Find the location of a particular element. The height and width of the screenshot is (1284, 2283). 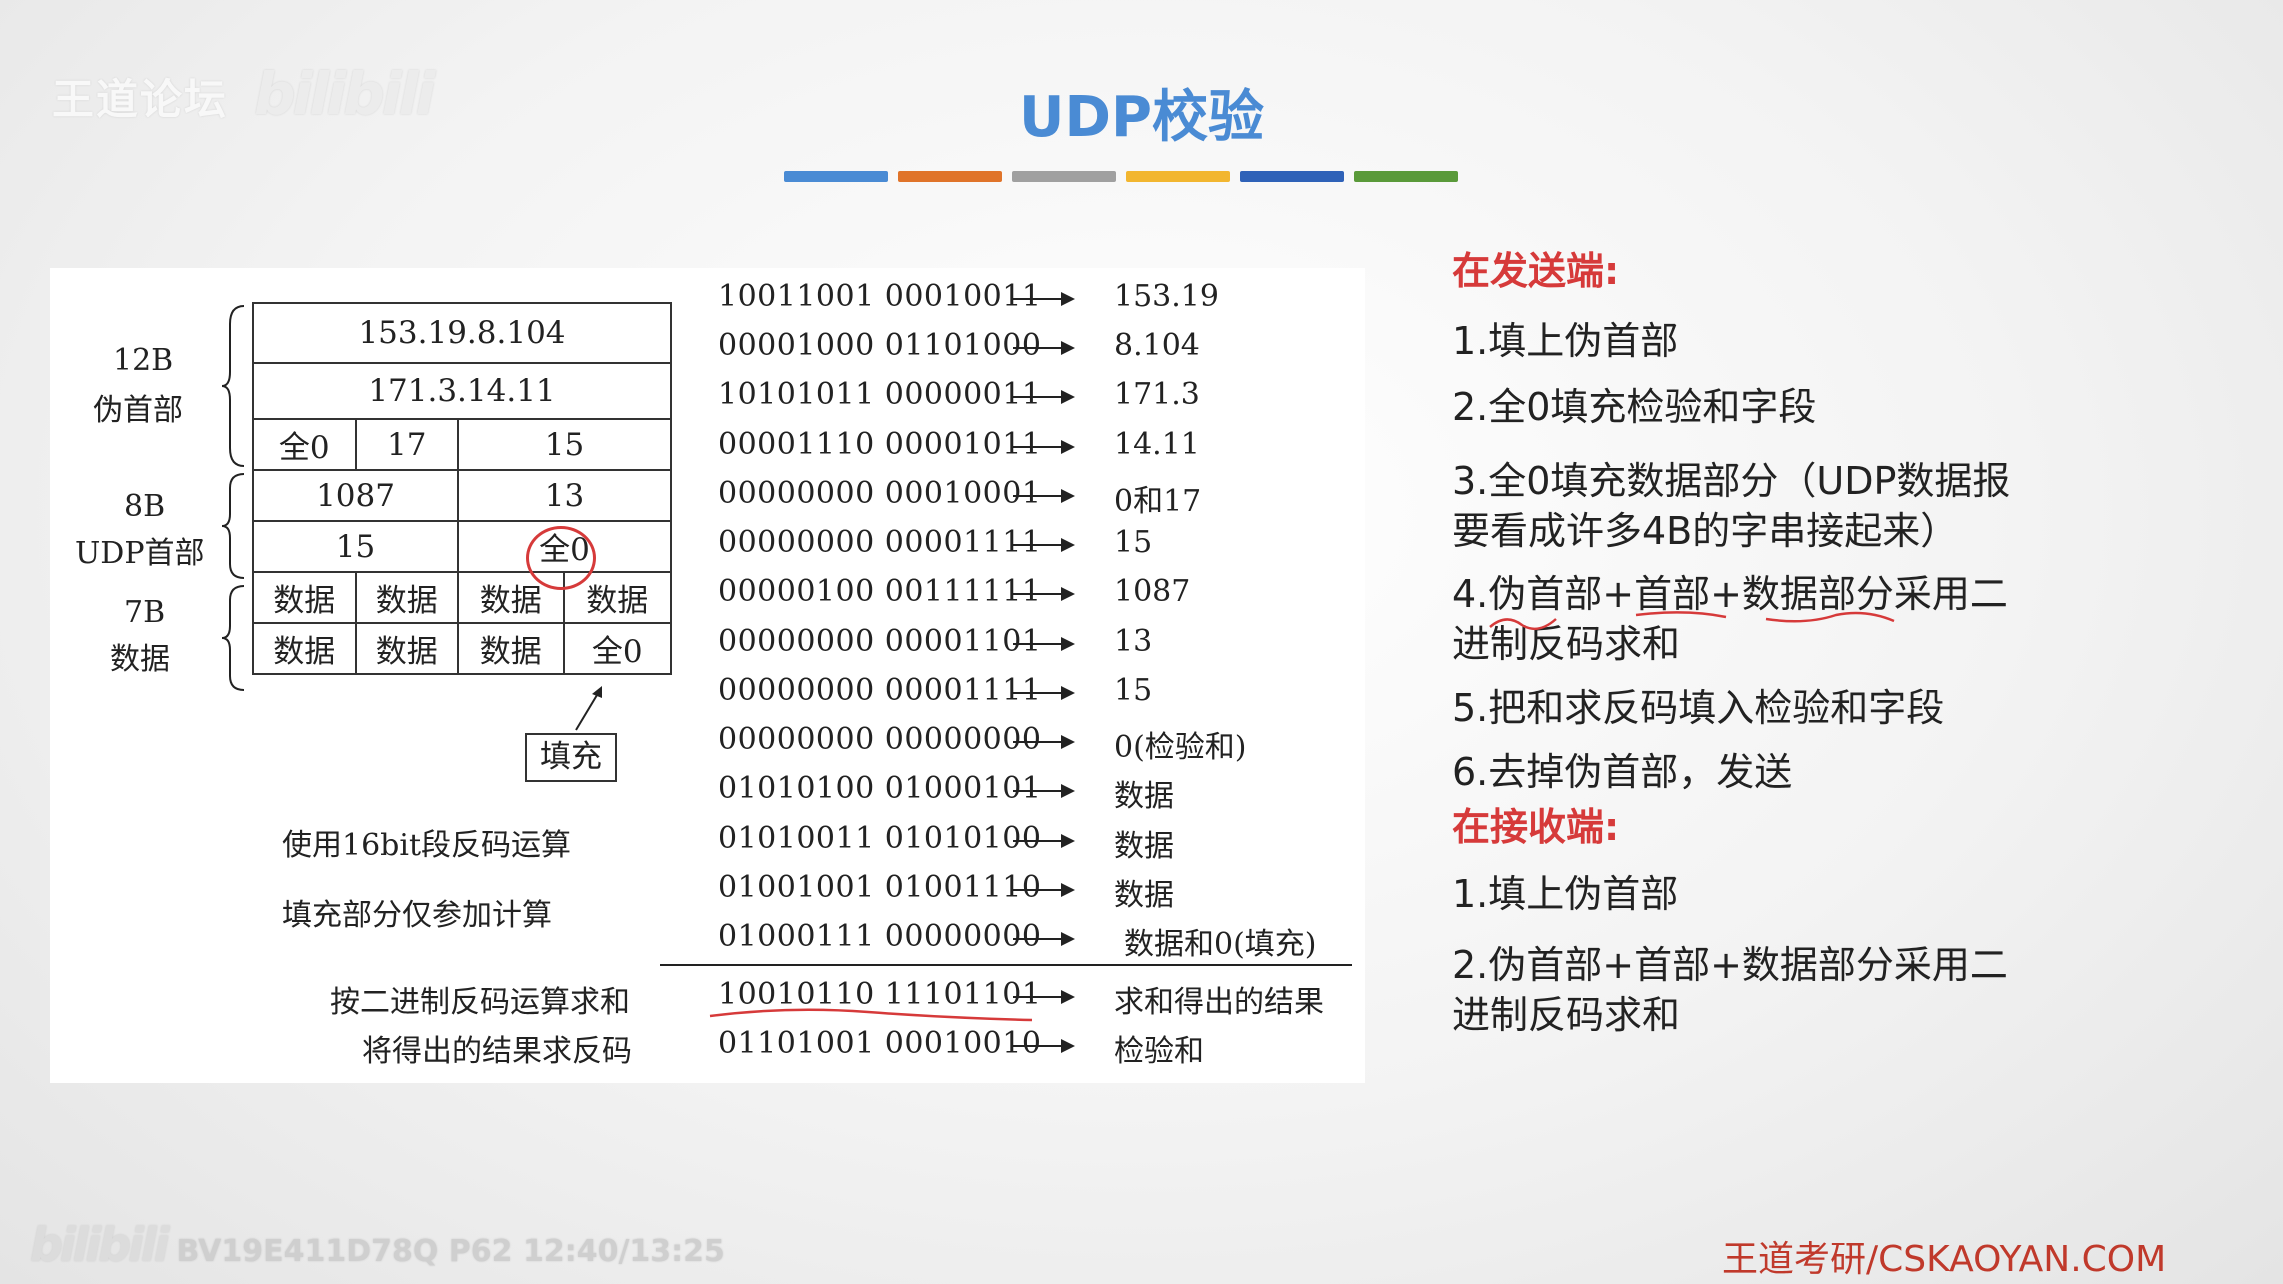

padding-cell: 全0 is located at coordinates (617, 648).